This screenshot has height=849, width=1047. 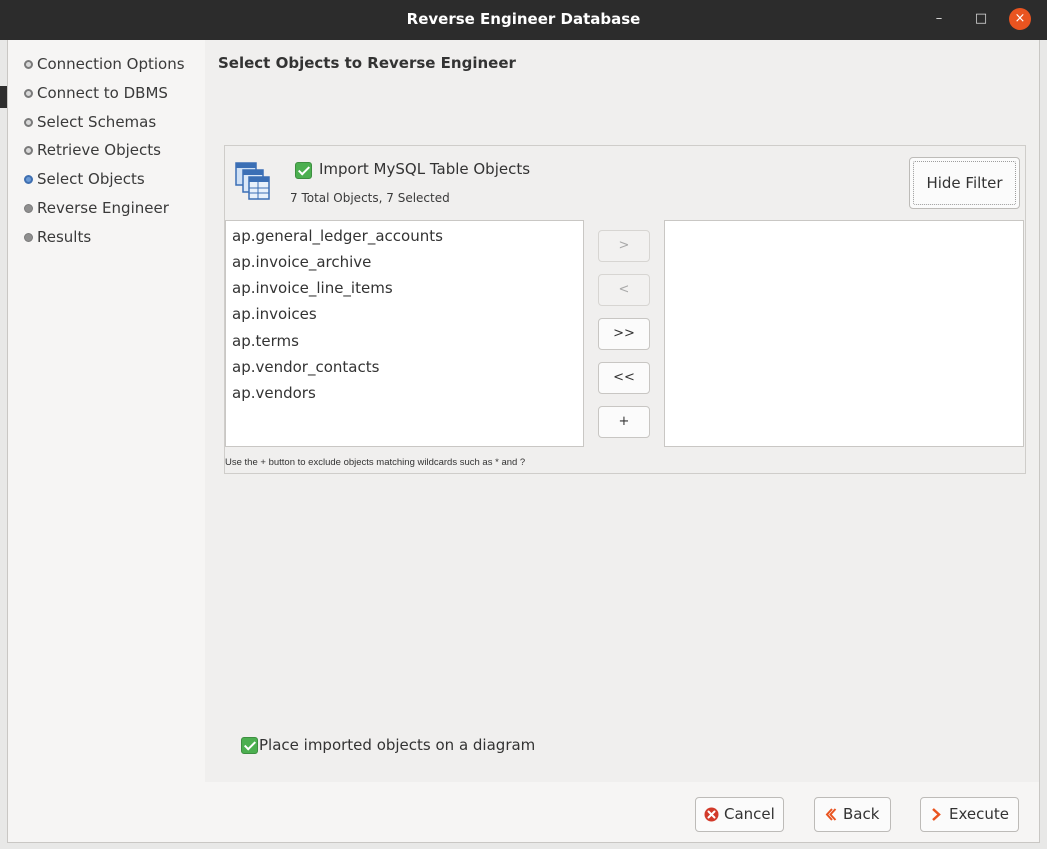 I want to click on forward-arrow-icon, so click(x=936, y=814).